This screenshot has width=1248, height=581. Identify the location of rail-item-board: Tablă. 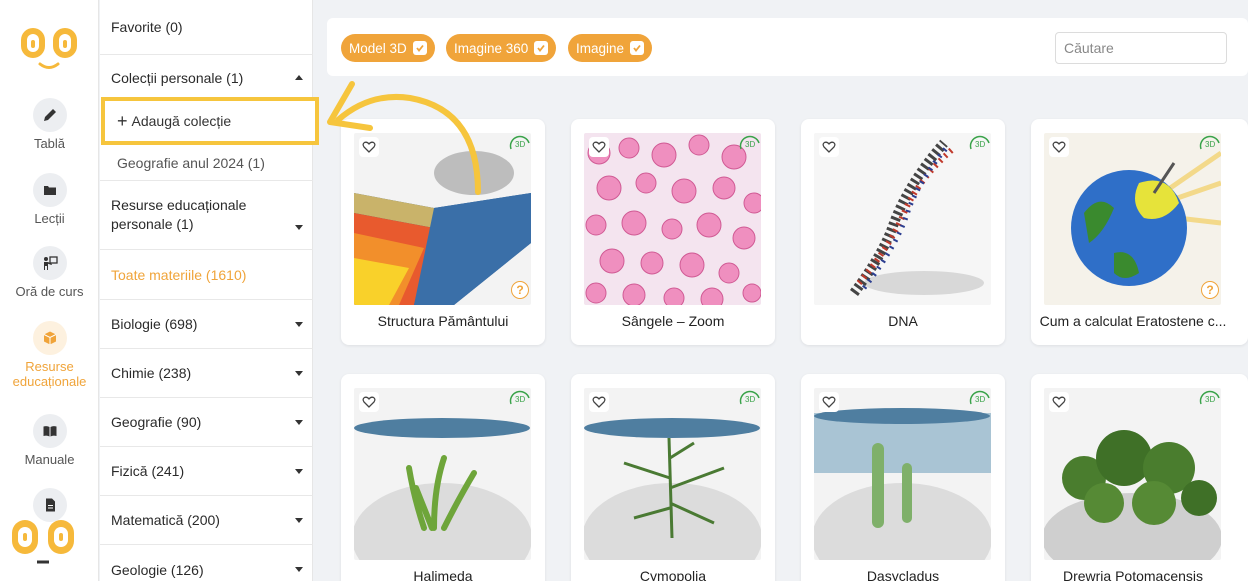
(49, 124).